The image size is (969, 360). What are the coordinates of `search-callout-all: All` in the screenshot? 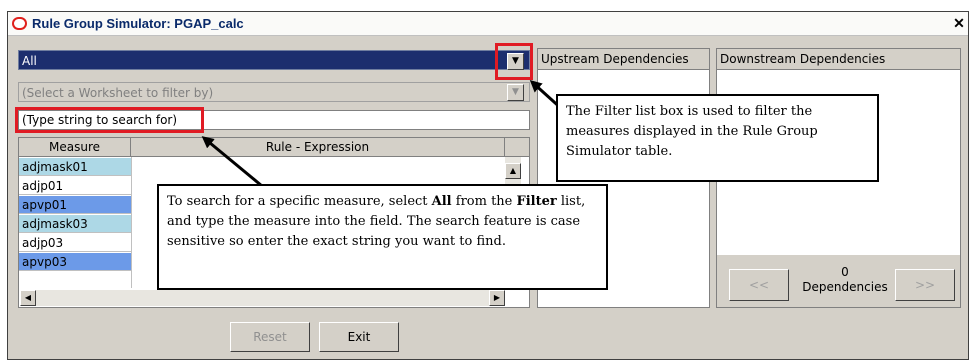 It's located at (441, 201).